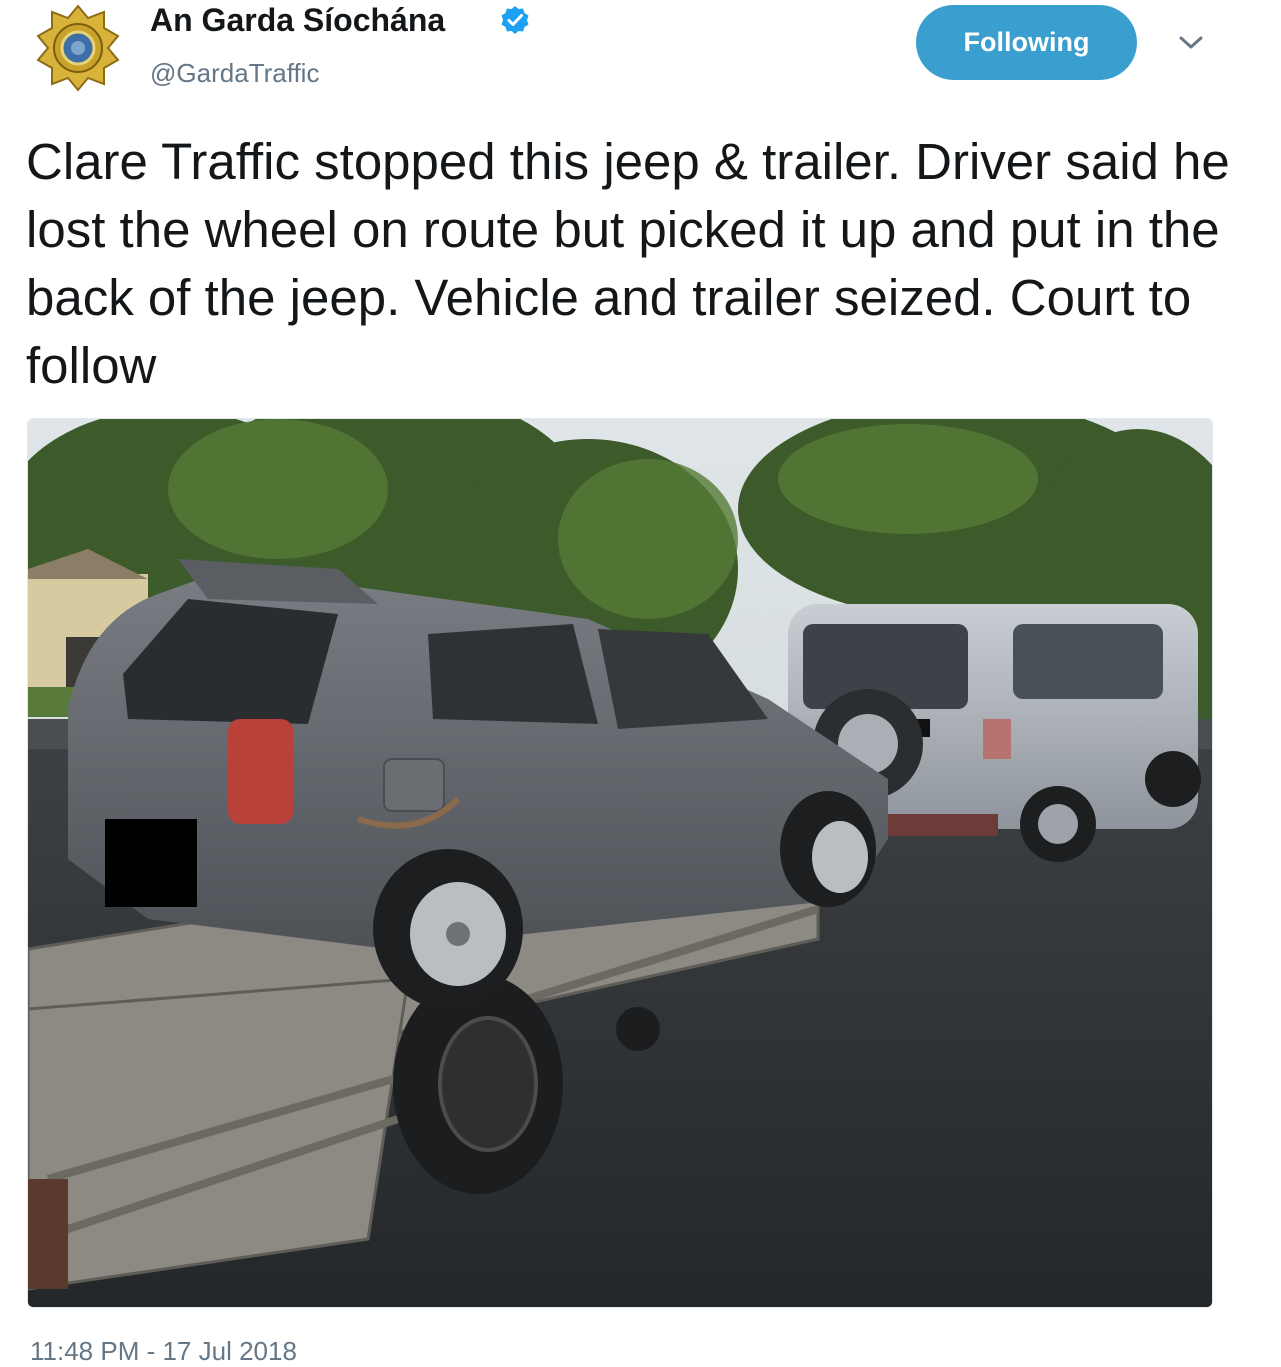  What do you see at coordinates (297, 20) in the screenshot?
I see `account-display-name: An Garda Síochána` at bounding box center [297, 20].